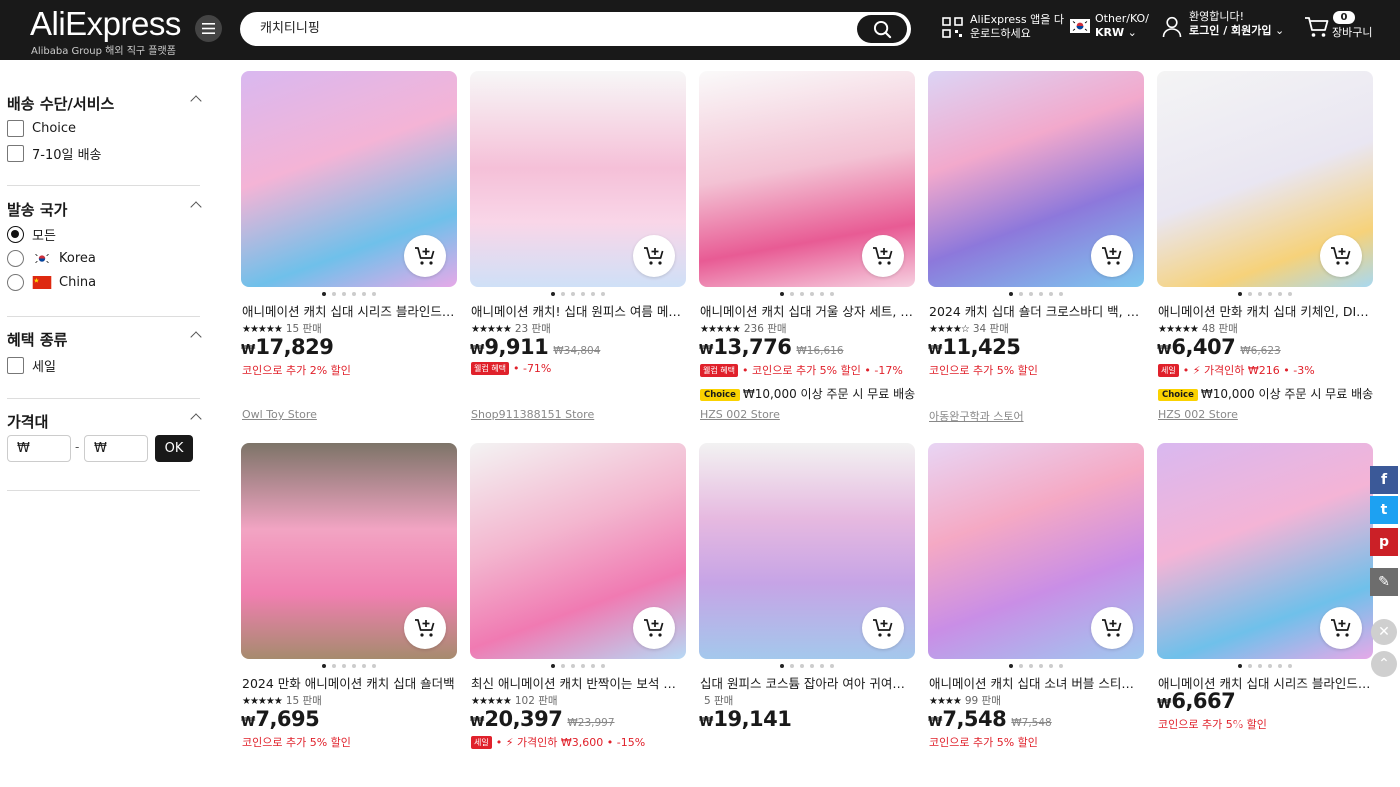 Image resolution: width=1400 pixels, height=787 pixels. I want to click on app-download-link: AliExpress 앱을 다 운로드하세요, so click(1005, 29).